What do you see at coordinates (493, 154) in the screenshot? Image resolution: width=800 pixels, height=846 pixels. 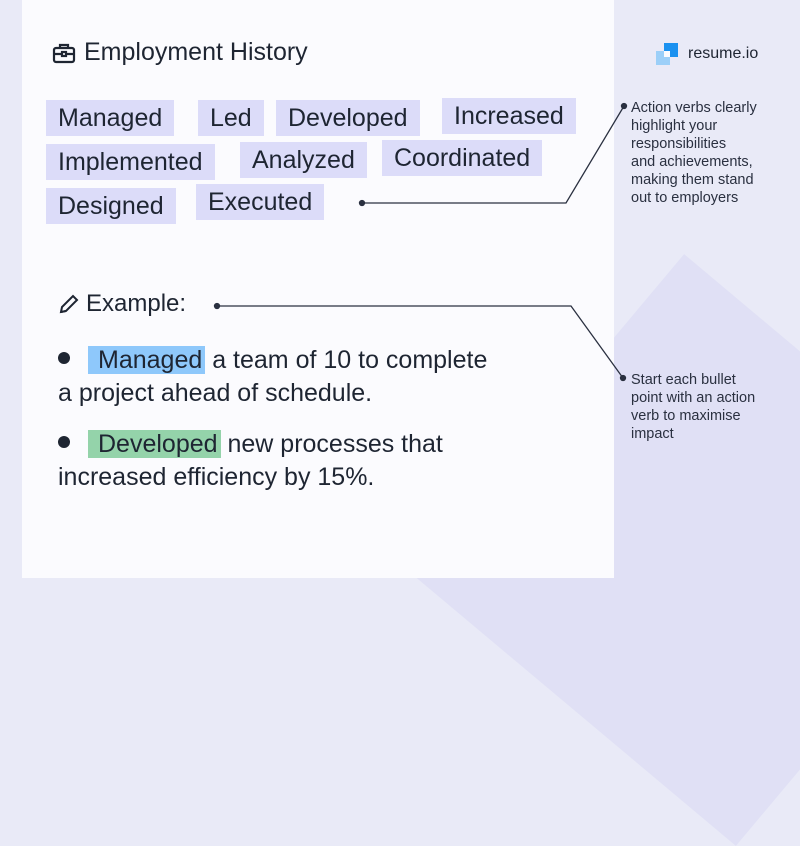 I see `verbs-connector` at bounding box center [493, 154].